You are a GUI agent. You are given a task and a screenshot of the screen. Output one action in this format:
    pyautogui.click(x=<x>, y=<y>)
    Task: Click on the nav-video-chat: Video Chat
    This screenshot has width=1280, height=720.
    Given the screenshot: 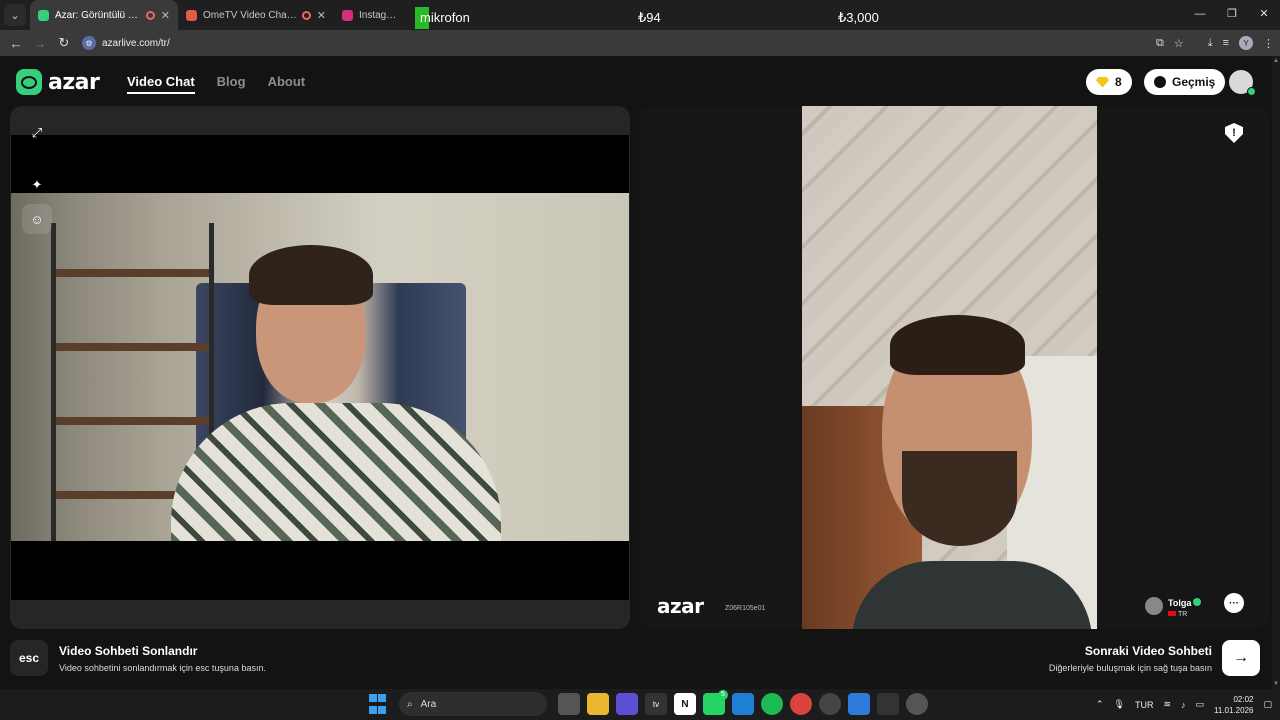 What is the action you would take?
    pyautogui.click(x=161, y=84)
    